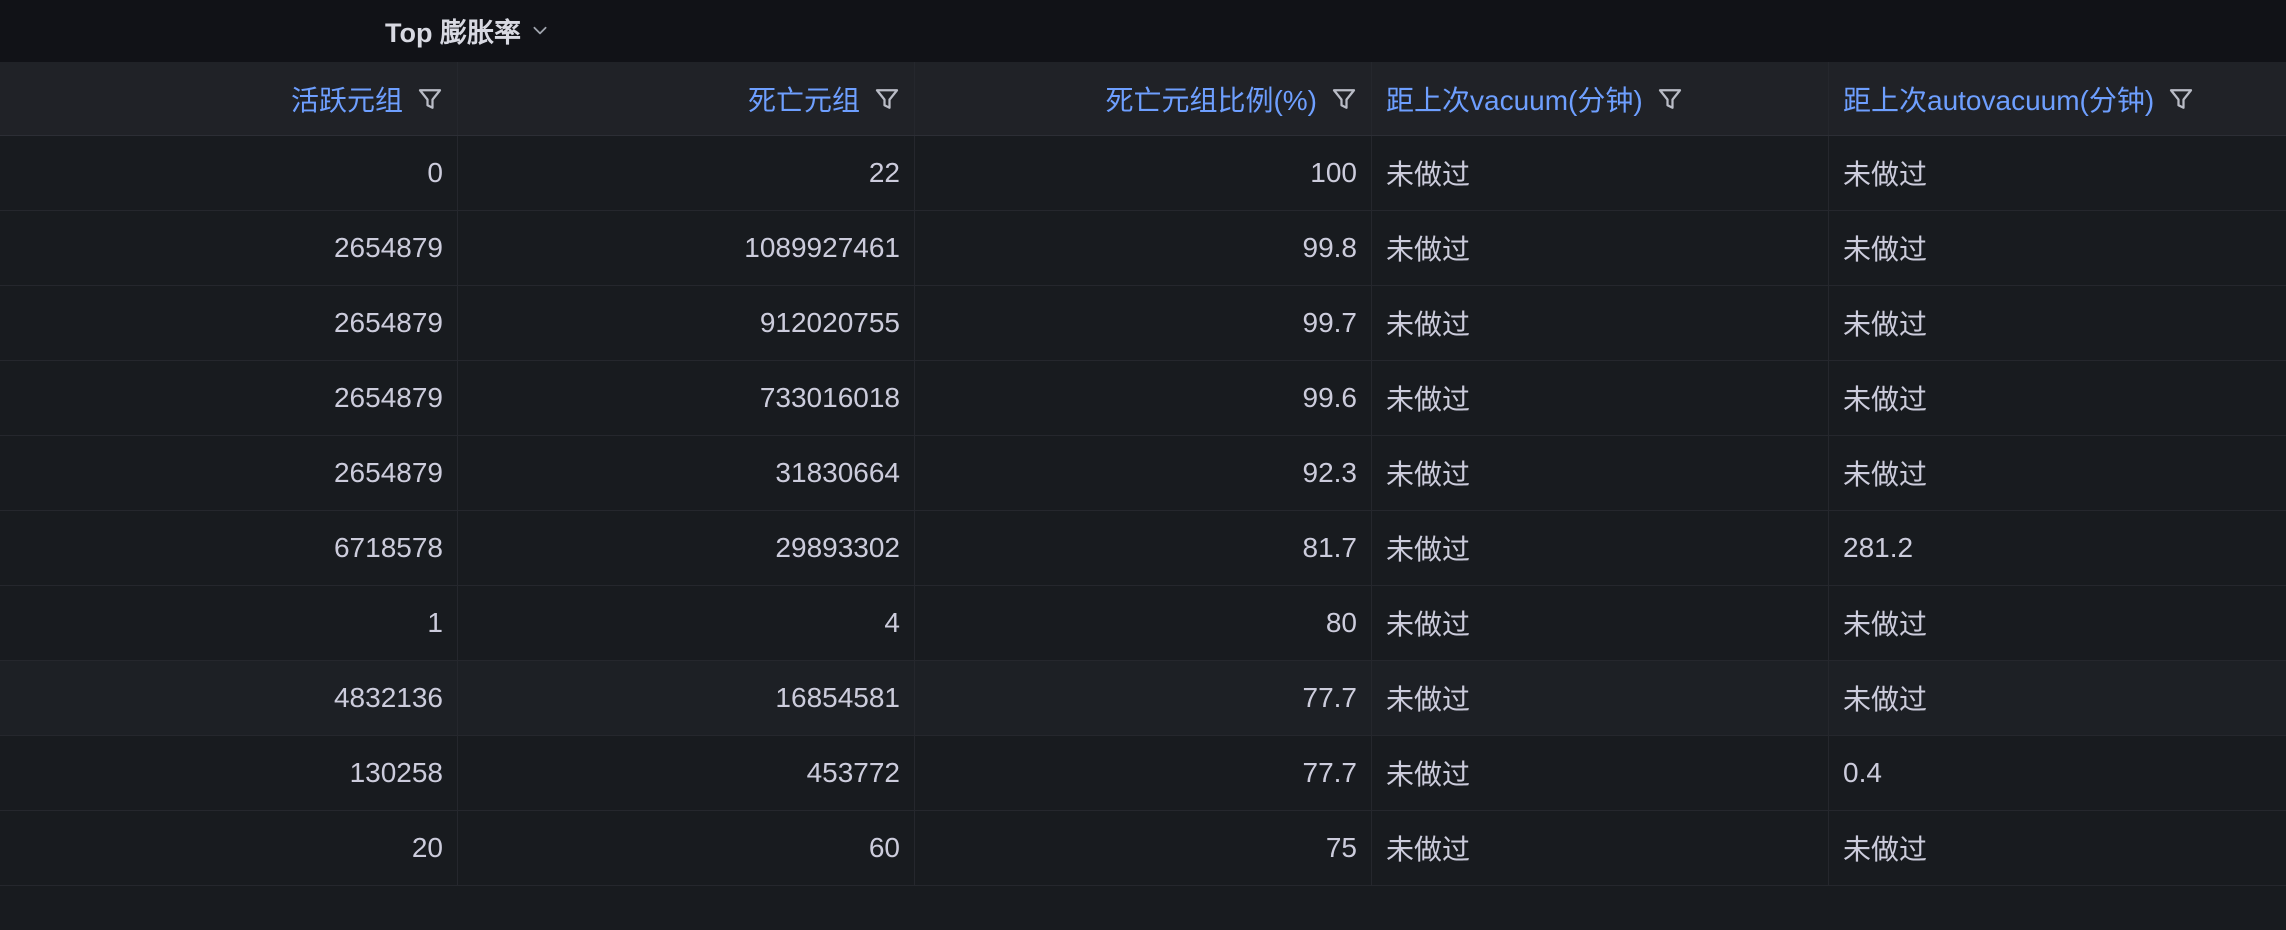 This screenshot has width=2286, height=930. I want to click on table-cell: 75, so click(1143, 848).